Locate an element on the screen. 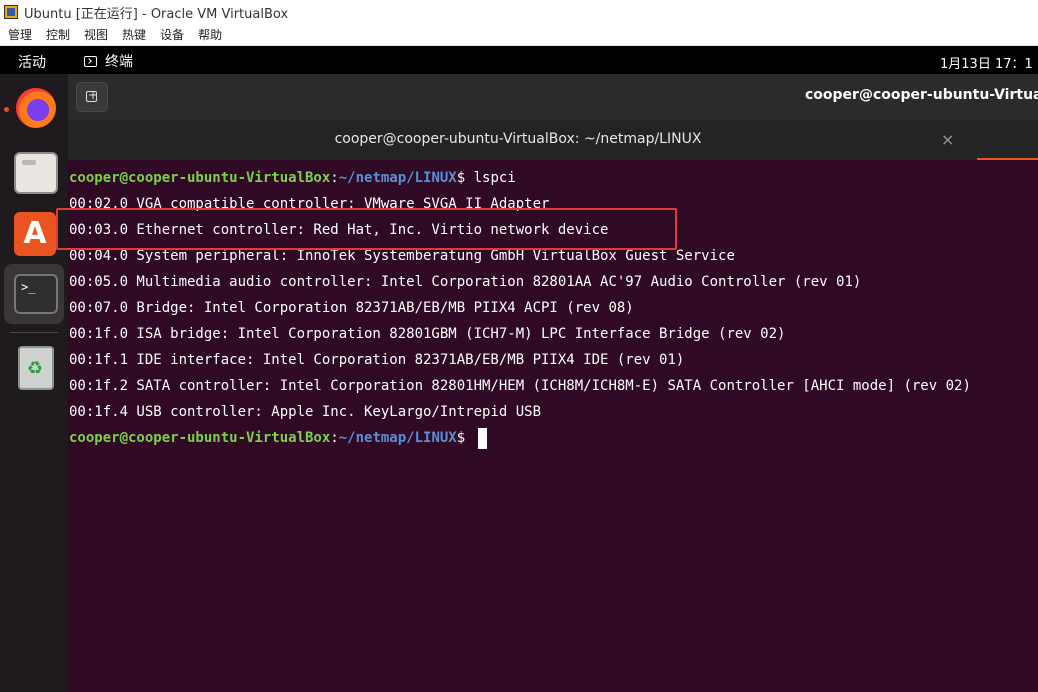  terminal-header-title: cooper@cooper-ubuntu-VirtualBox is located at coordinates (921, 95).